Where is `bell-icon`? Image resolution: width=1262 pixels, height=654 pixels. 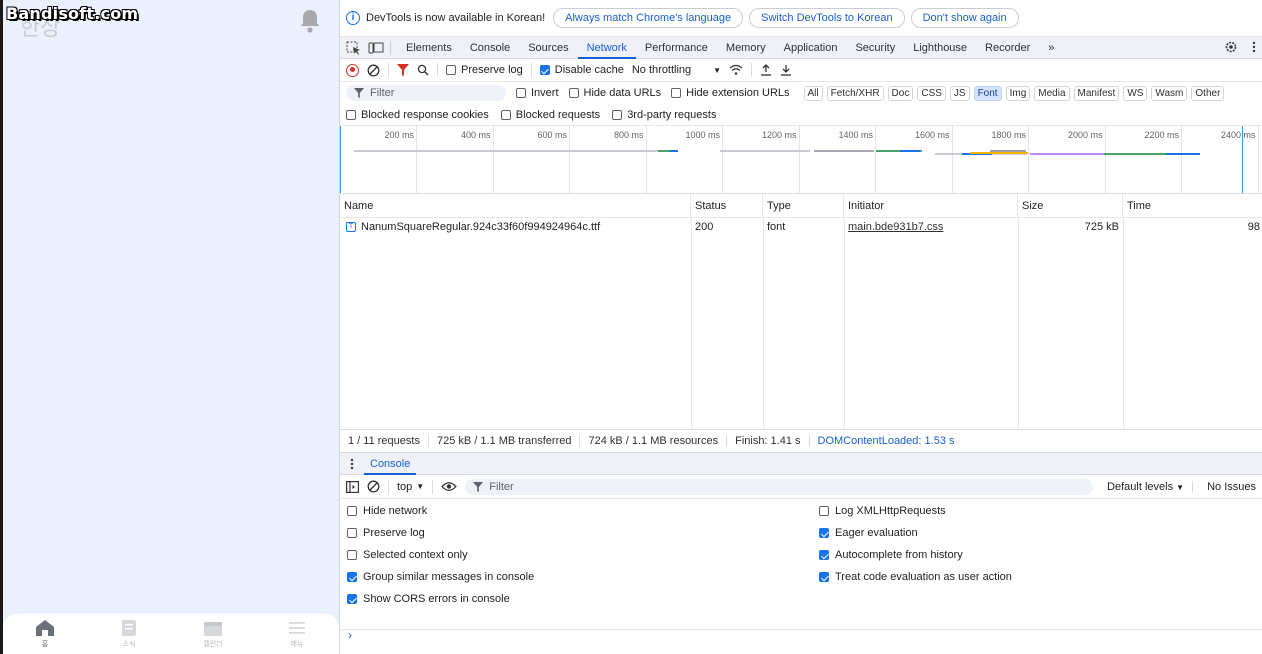 bell-icon is located at coordinates (310, 21).